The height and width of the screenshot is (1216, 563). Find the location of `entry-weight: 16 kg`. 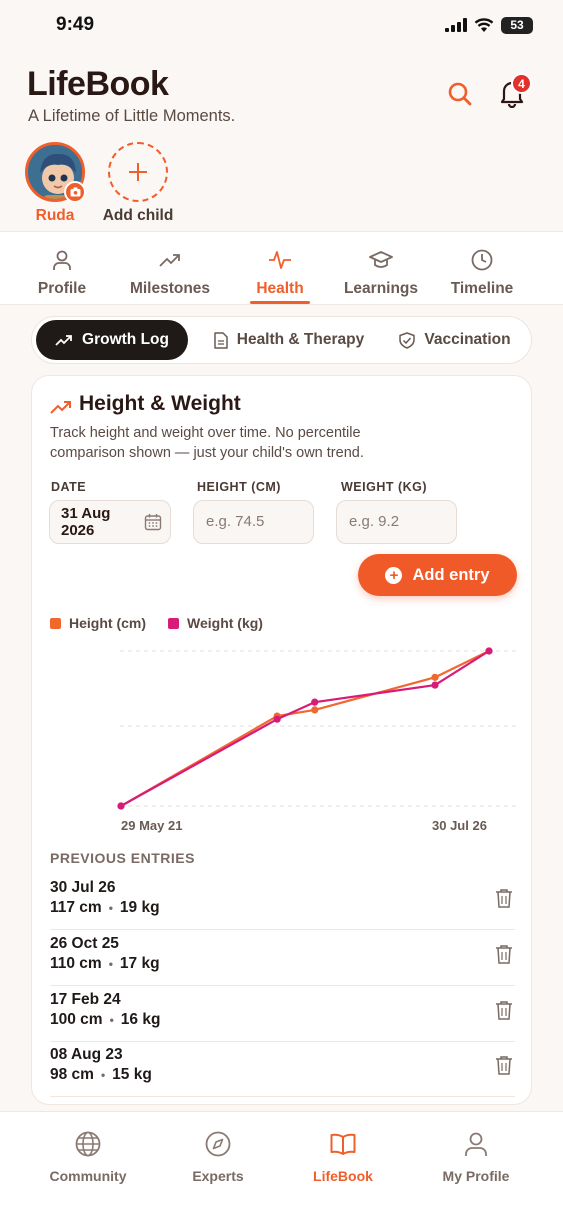

entry-weight: 16 kg is located at coordinates (140, 1019).